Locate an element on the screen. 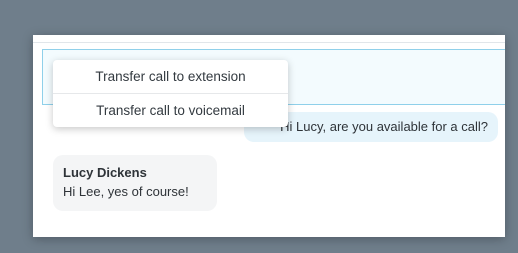 The width and height of the screenshot is (518, 253). incoming-message-text: Hi Lee, yes of course! is located at coordinates (126, 191).